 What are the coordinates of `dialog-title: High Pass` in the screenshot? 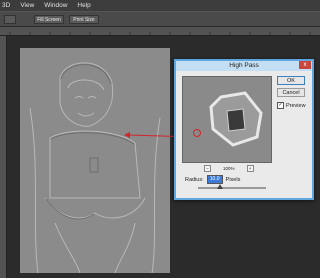 It's located at (244, 66).